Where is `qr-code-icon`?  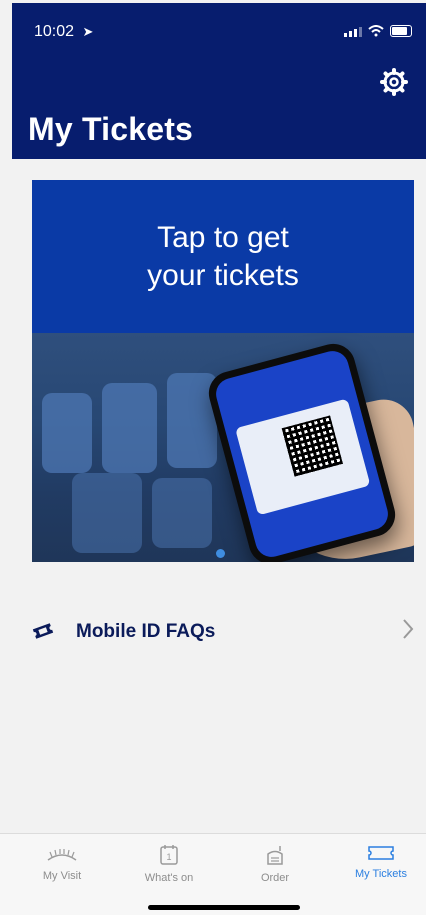
qr-code-icon is located at coordinates (312, 446).